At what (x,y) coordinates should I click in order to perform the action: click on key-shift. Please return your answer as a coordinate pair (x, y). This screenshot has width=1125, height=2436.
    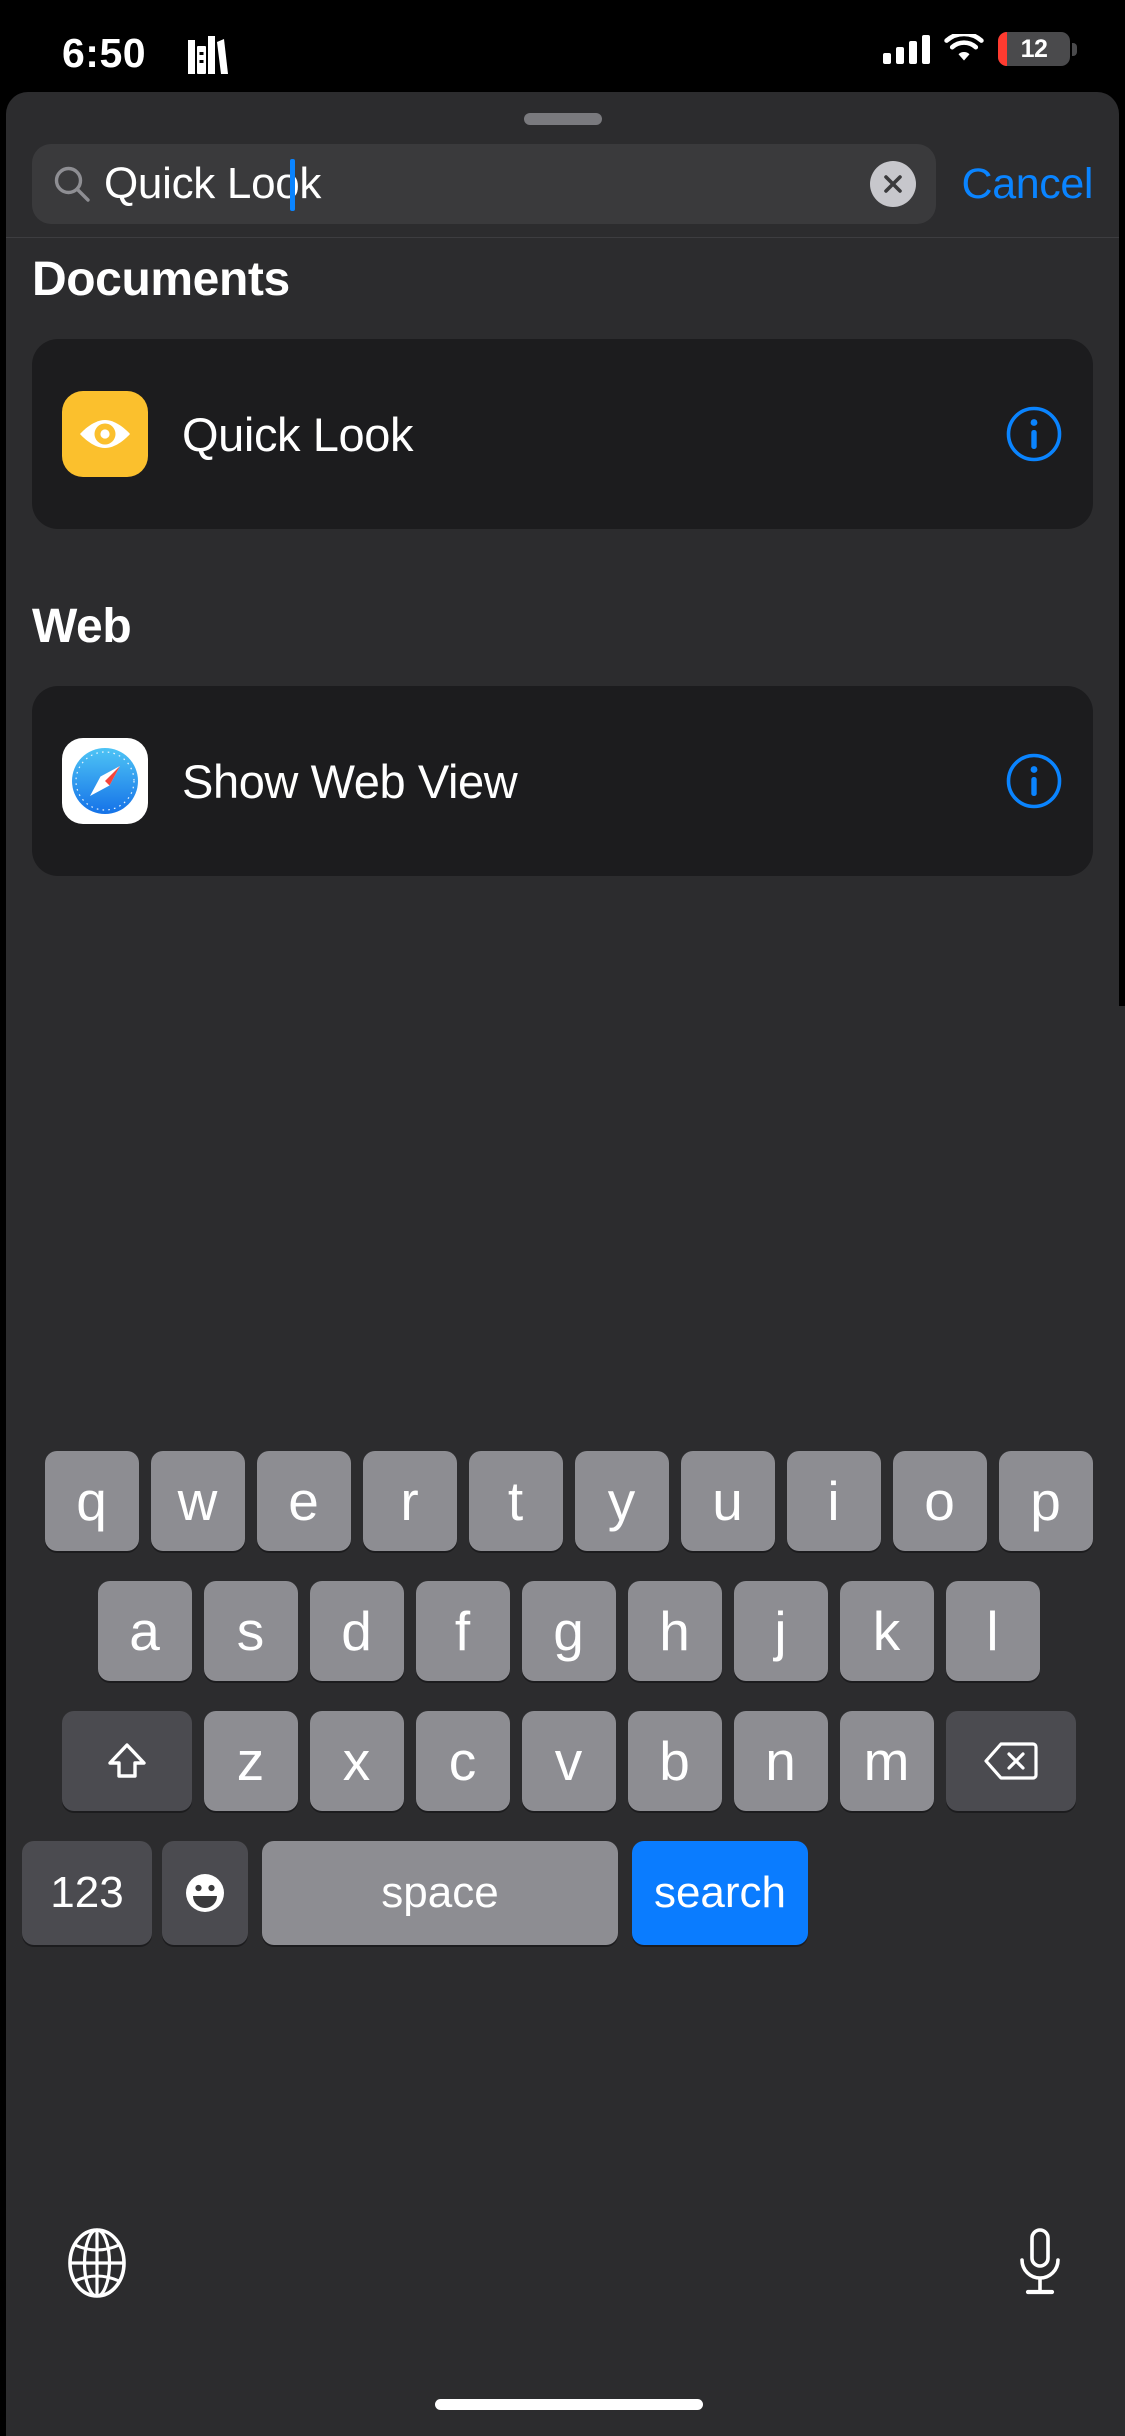
    Looking at the image, I should click on (126, 1761).